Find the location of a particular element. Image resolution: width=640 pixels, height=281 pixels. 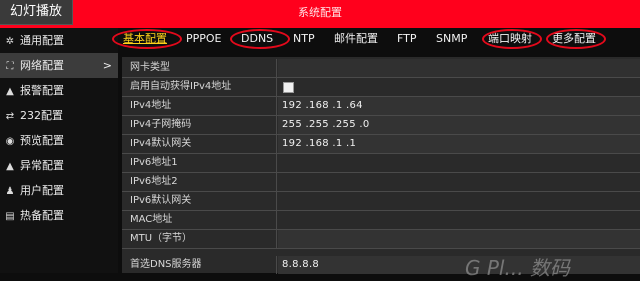

field-label: IPv4默认网关 is located at coordinates (199, 144).